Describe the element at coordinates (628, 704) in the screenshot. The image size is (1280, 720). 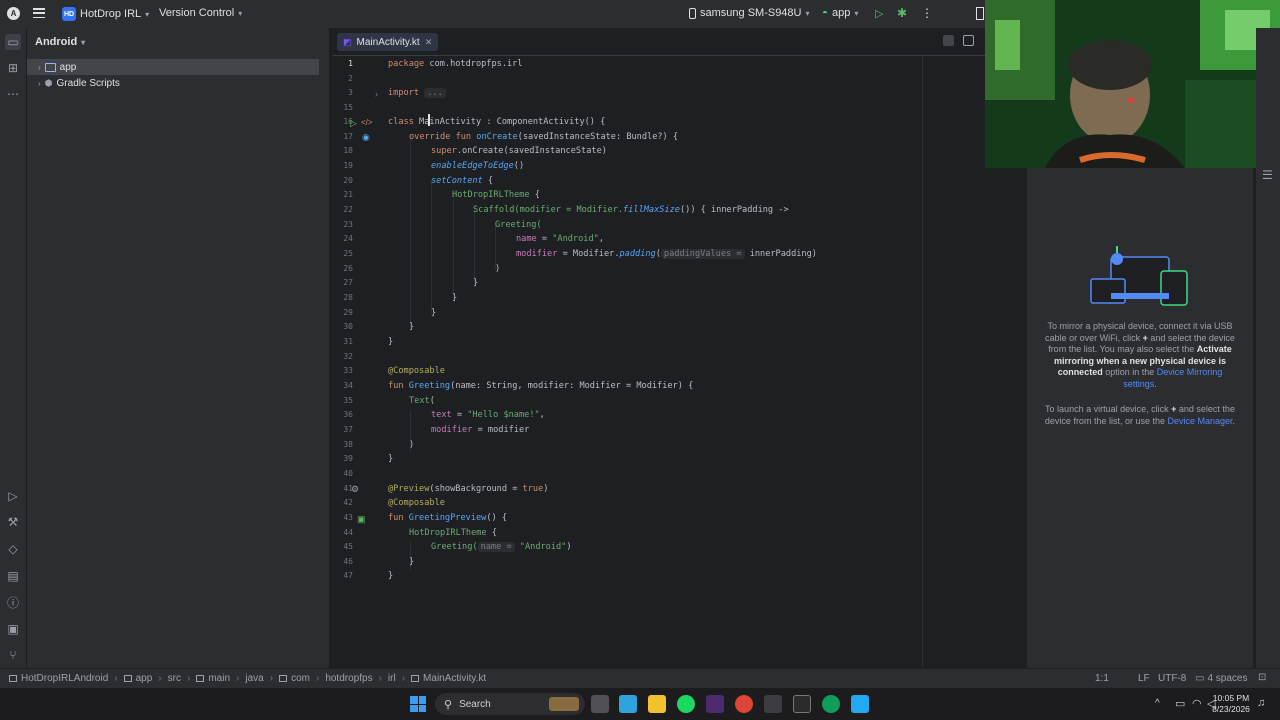
I see `notepad-icon` at that location.